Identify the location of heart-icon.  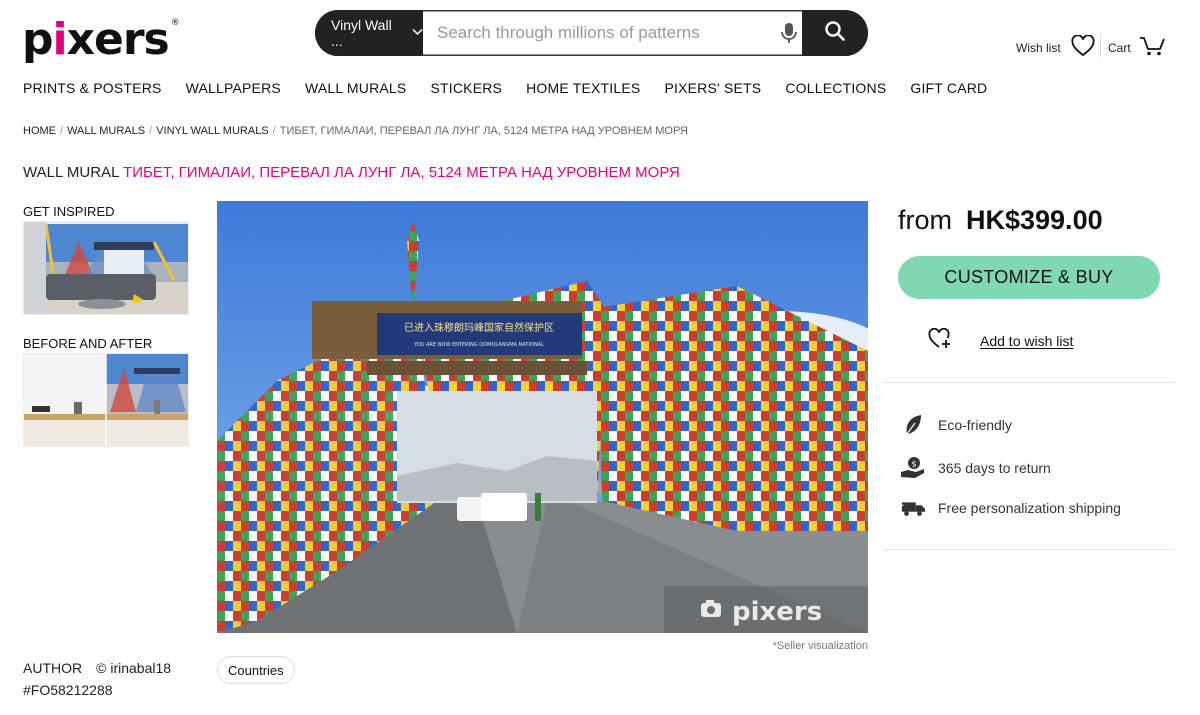
(1083, 47).